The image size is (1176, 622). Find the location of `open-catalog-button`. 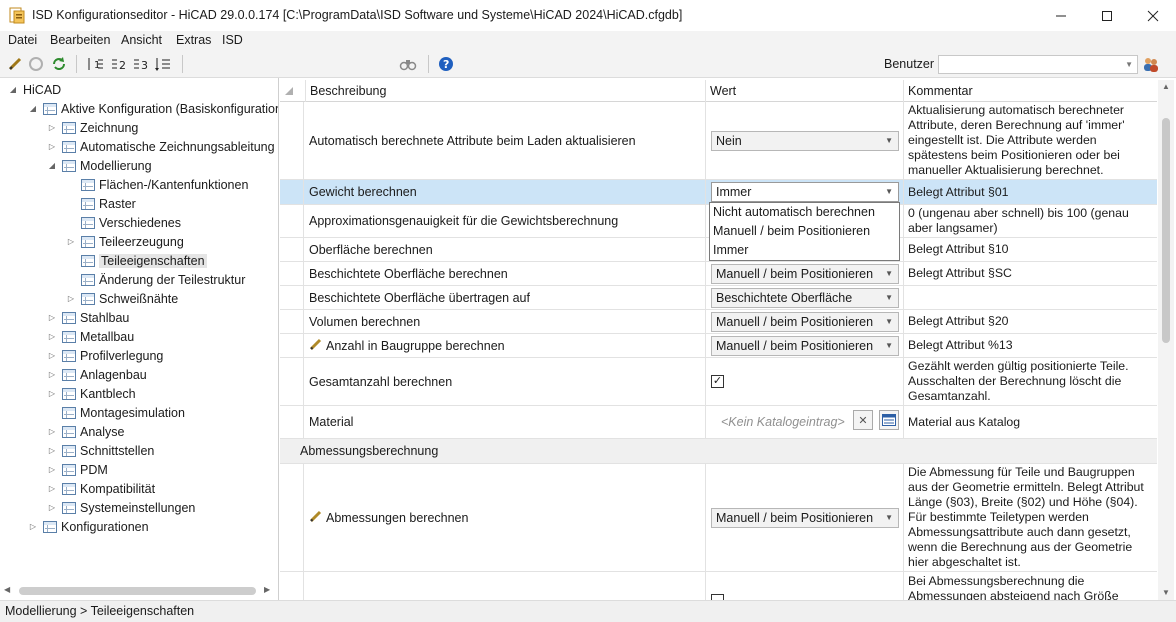

open-catalog-button is located at coordinates (889, 420).